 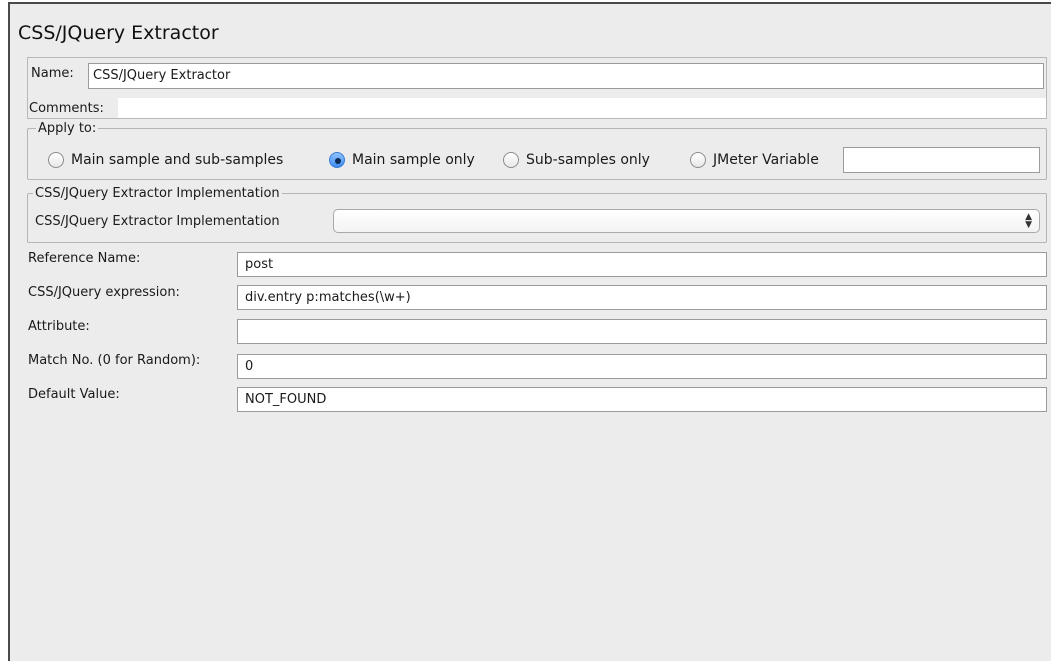 What do you see at coordinates (67, 129) in the screenshot?
I see `apply-to-legend: Apply to:` at bounding box center [67, 129].